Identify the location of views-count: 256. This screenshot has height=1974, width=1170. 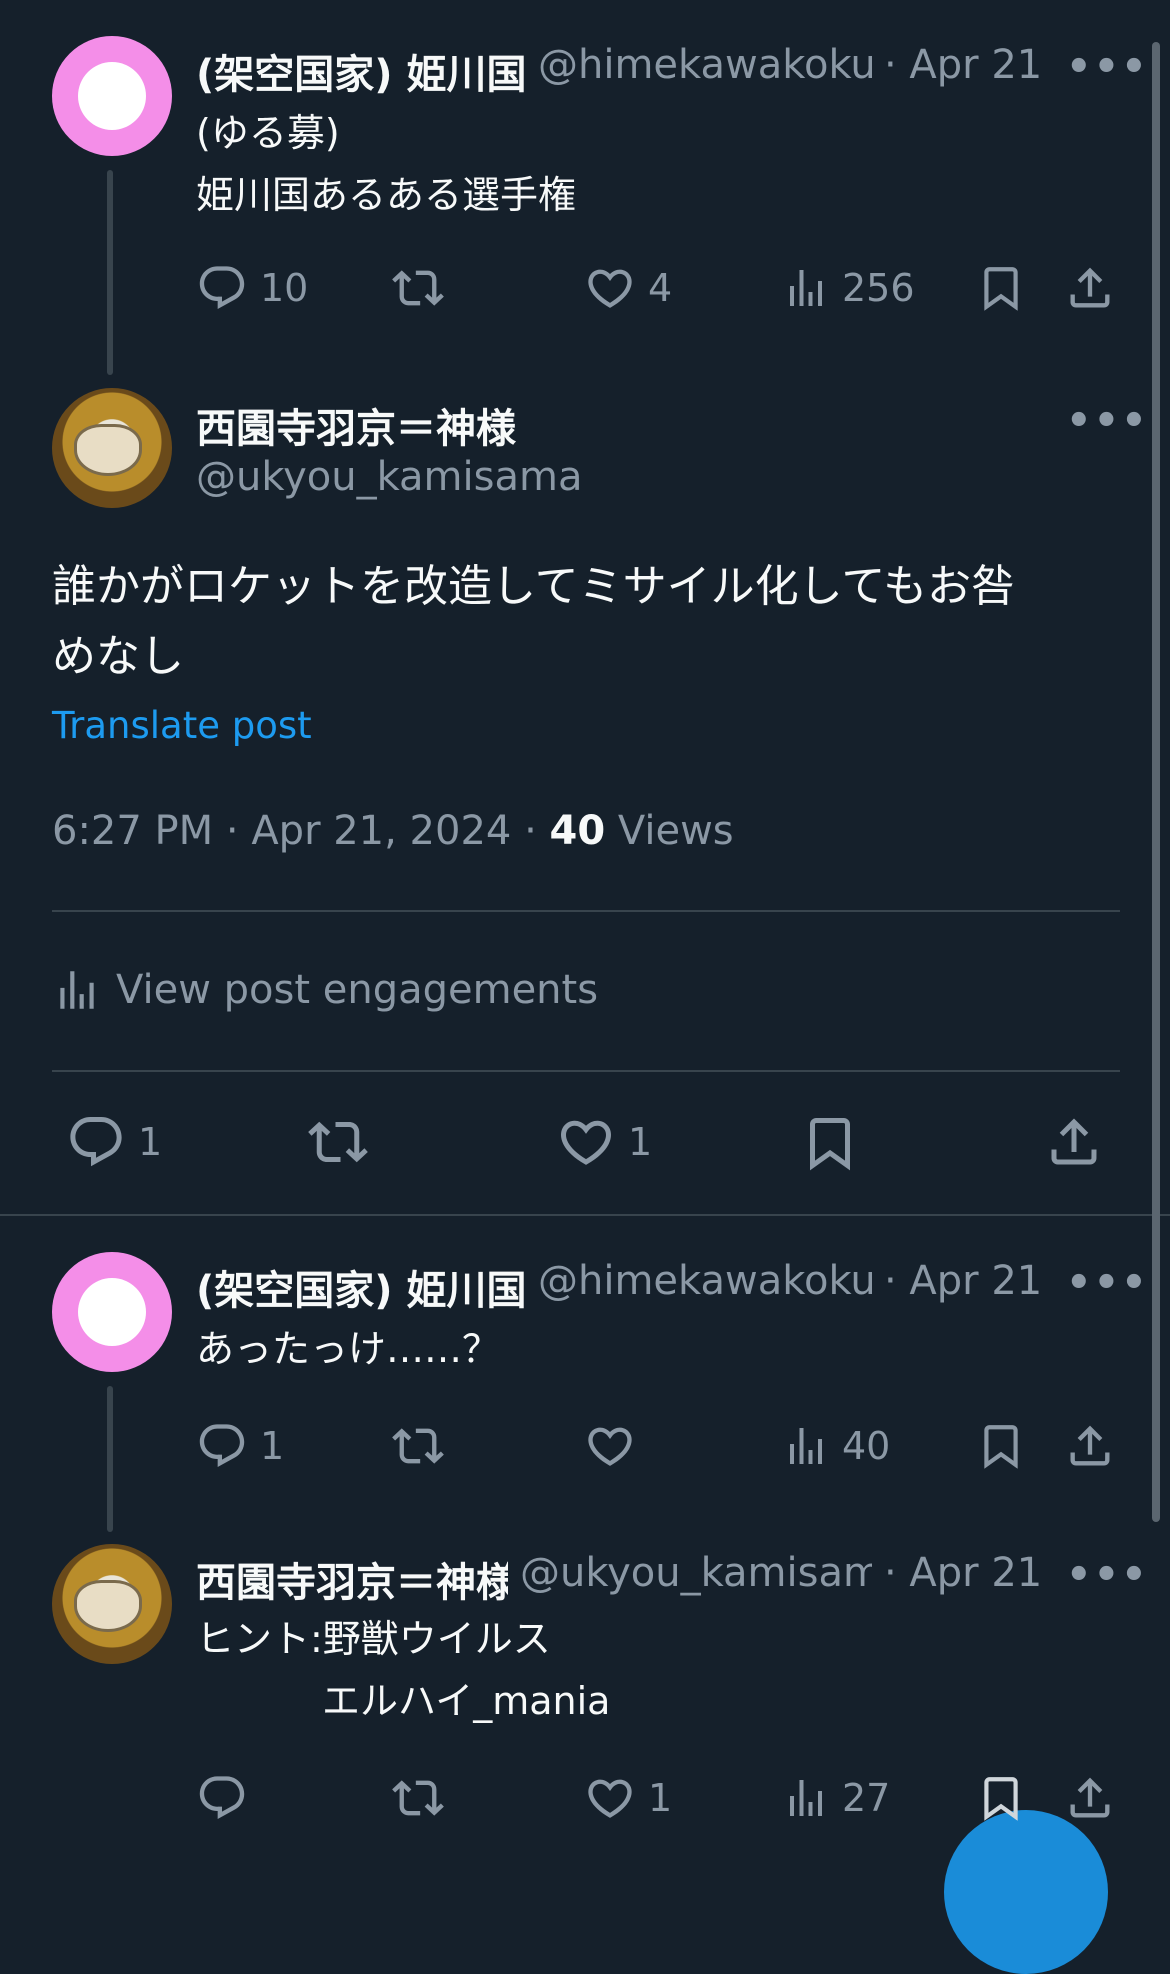
(878, 288).